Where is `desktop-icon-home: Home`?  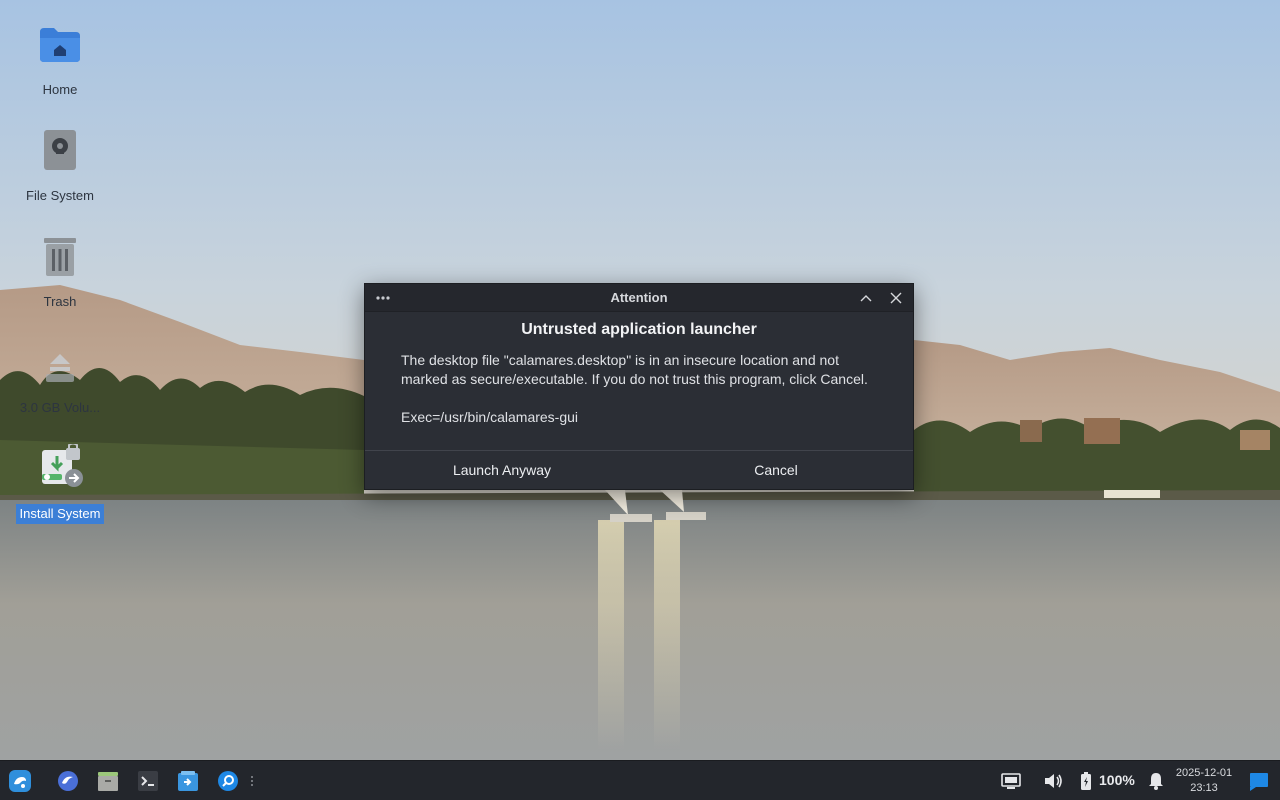
desktop-icon-home: Home is located at coordinates (60, 52).